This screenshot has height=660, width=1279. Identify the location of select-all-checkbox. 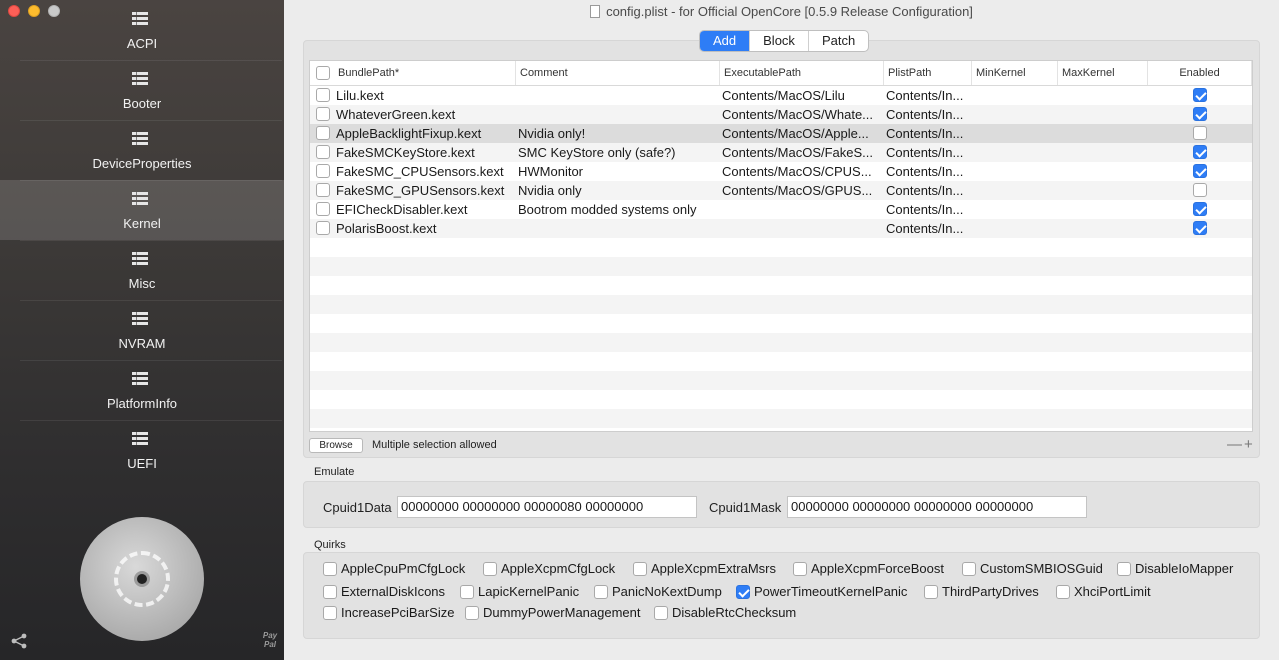
(323, 73).